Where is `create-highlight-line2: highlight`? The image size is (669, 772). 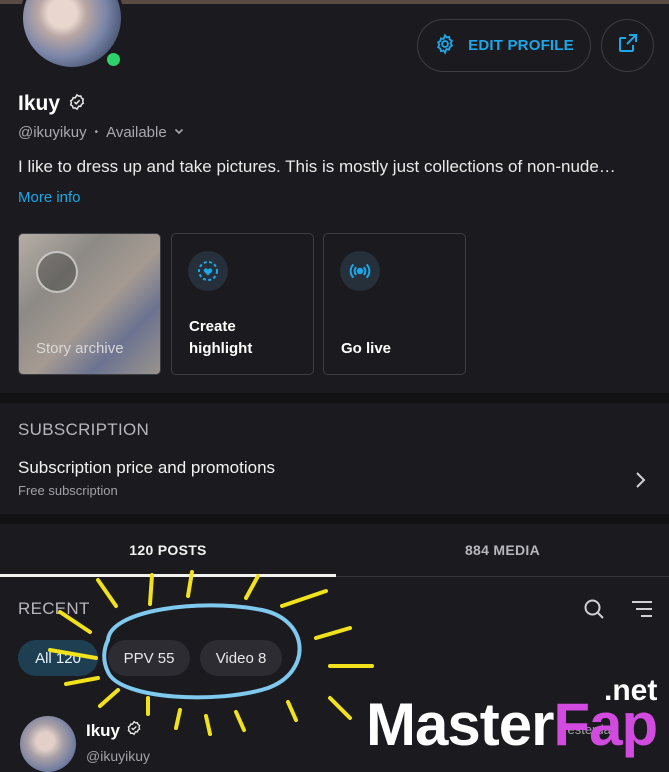
create-highlight-line2: highlight is located at coordinates (221, 348).